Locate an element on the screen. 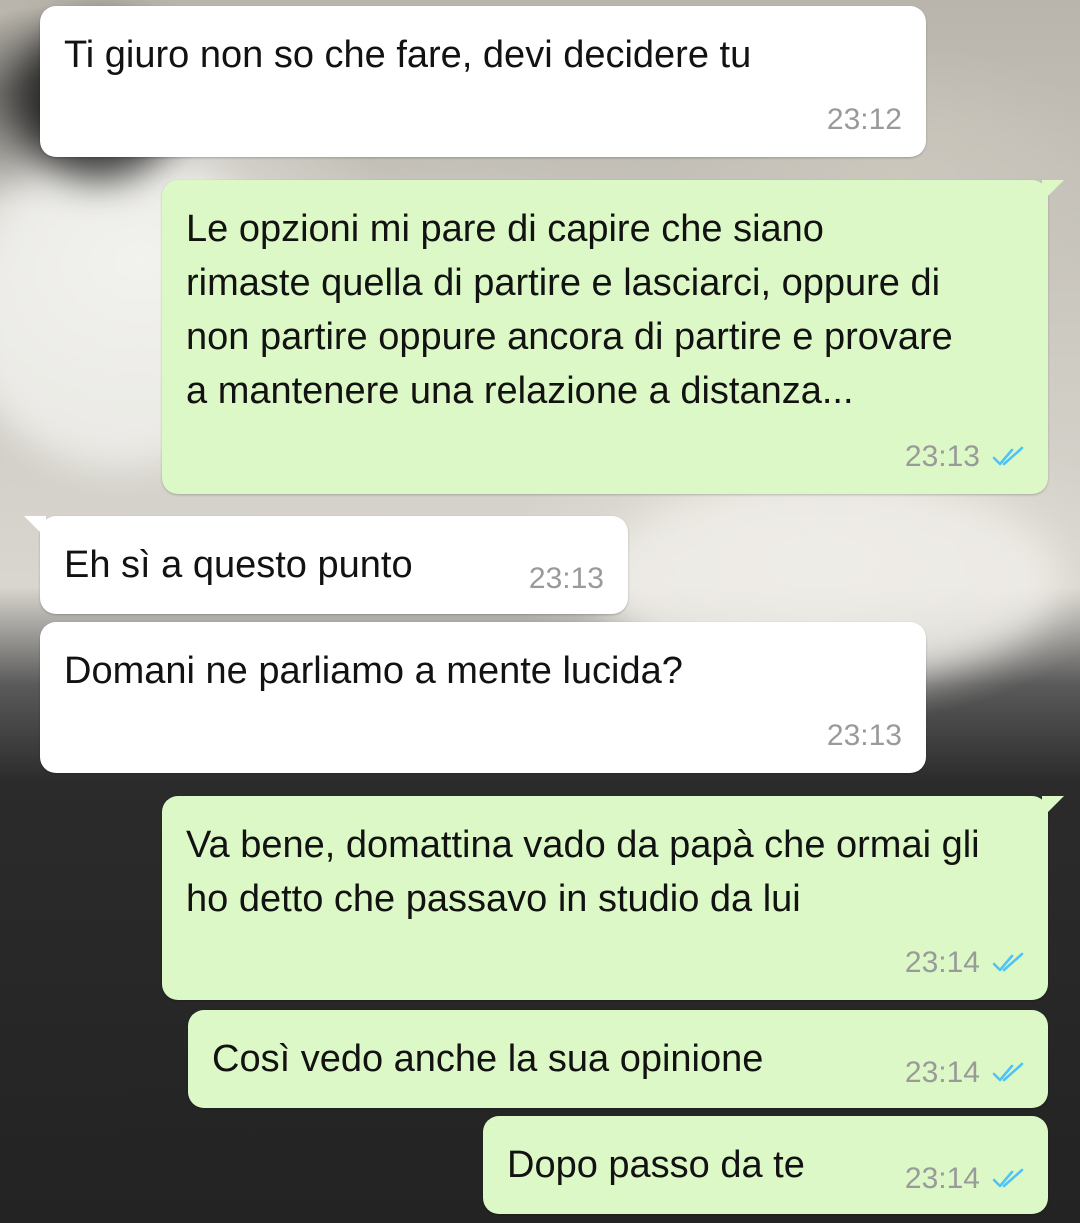 The width and height of the screenshot is (1080, 1223). message-time: 23:12 is located at coordinates (864, 119).